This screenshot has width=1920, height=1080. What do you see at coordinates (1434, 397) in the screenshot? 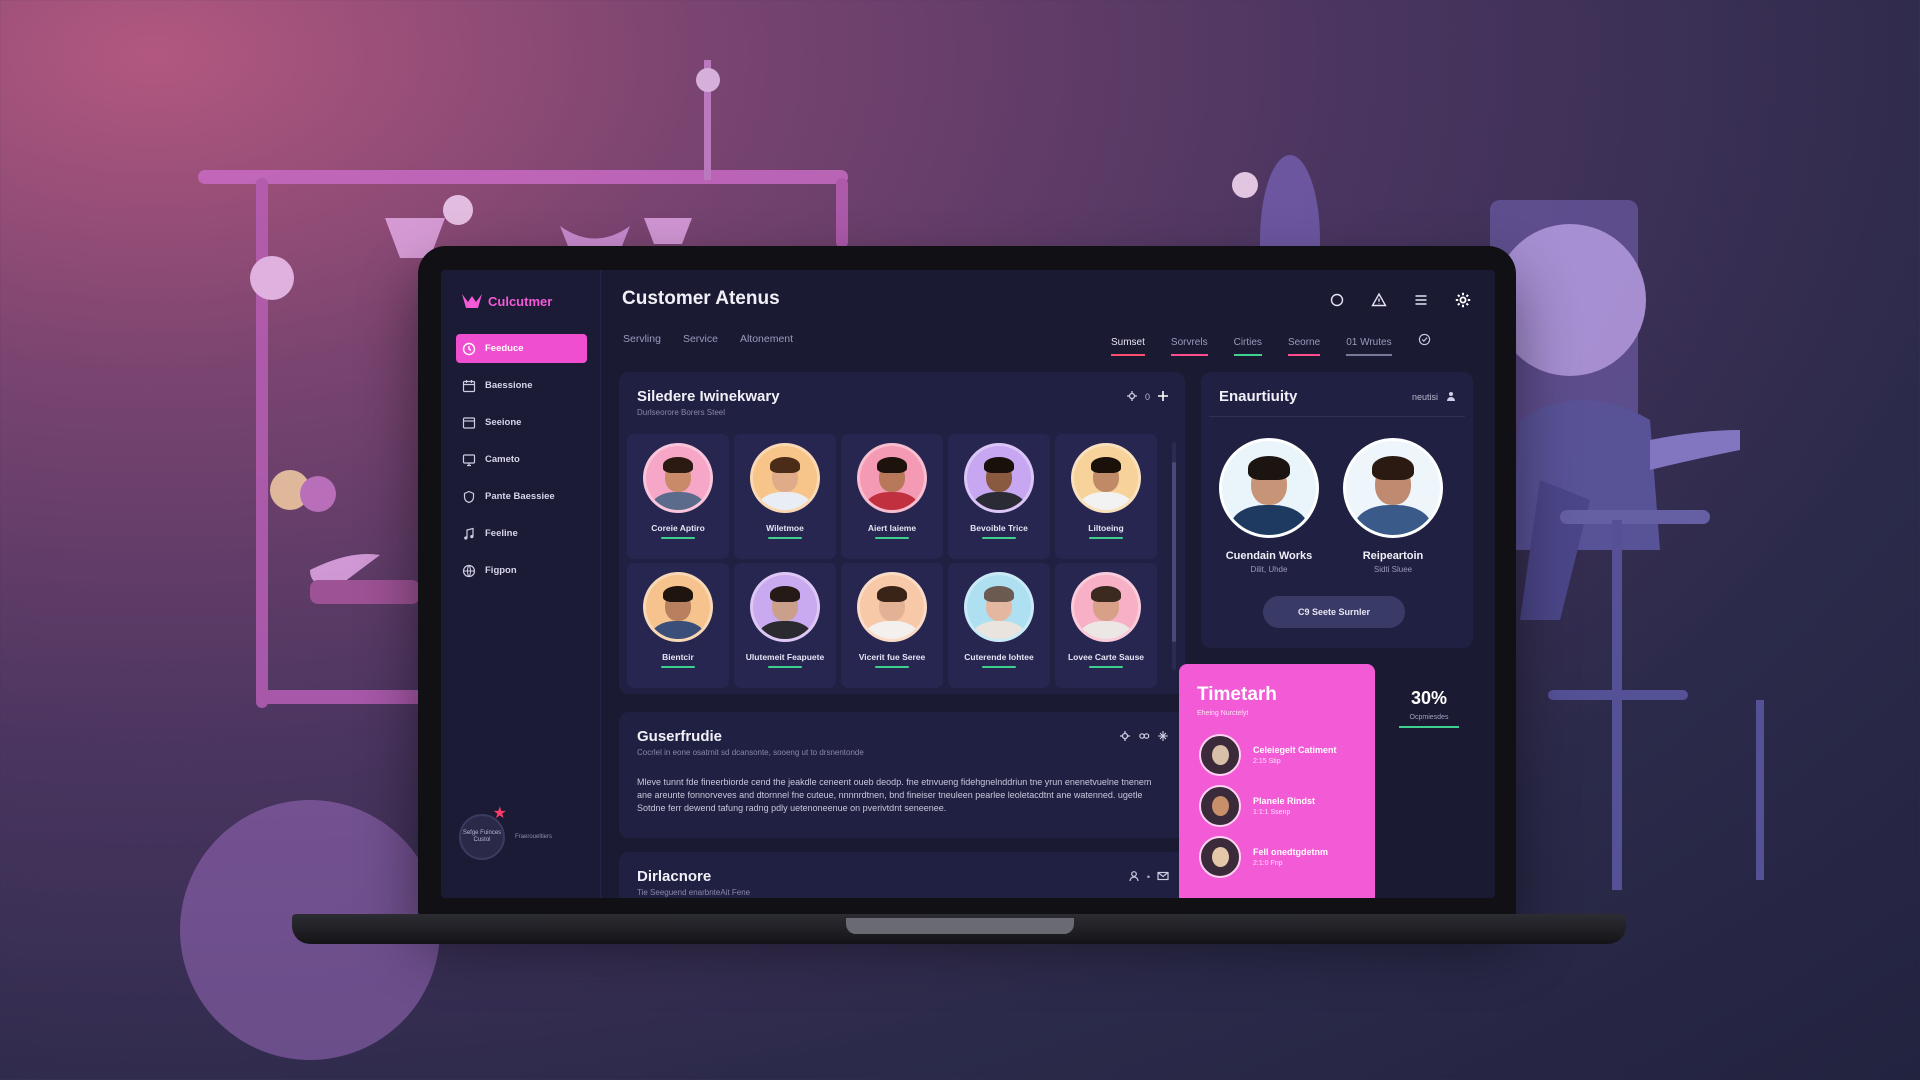
I see `availability-card-tools: neutisi` at bounding box center [1434, 397].